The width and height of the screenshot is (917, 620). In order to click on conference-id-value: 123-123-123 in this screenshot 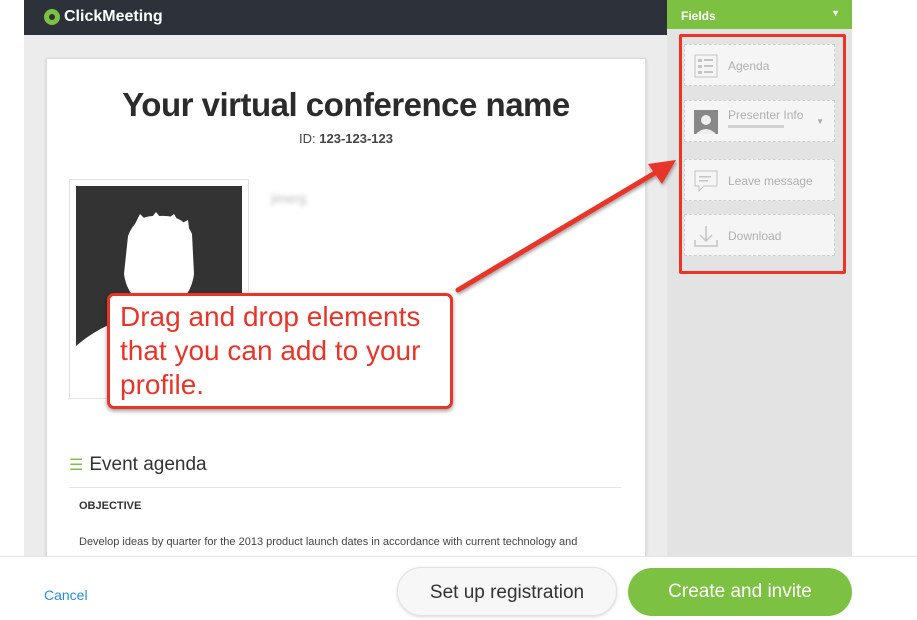, I will do `click(356, 138)`.